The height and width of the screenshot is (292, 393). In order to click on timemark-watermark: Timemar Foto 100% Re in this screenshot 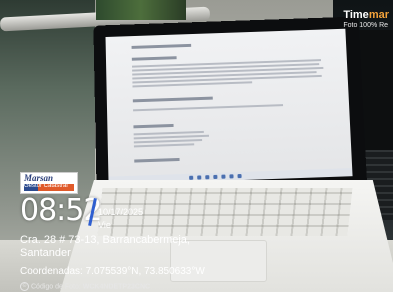, I will do `click(366, 19)`.